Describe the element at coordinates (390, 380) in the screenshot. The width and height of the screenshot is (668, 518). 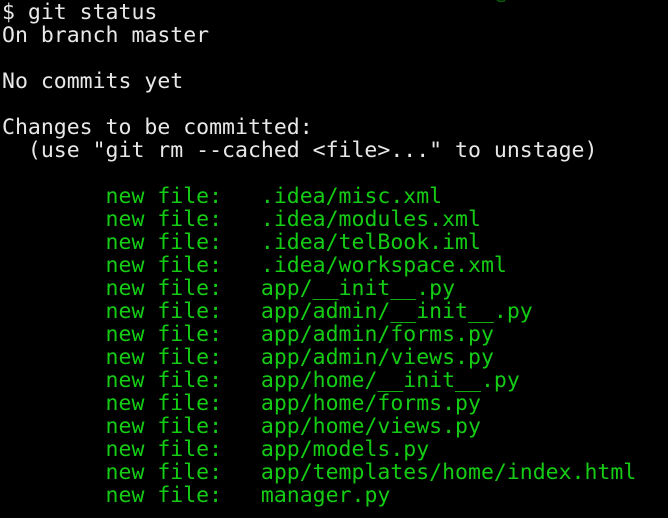
I see `file-path: app/home/__init__.py` at that location.